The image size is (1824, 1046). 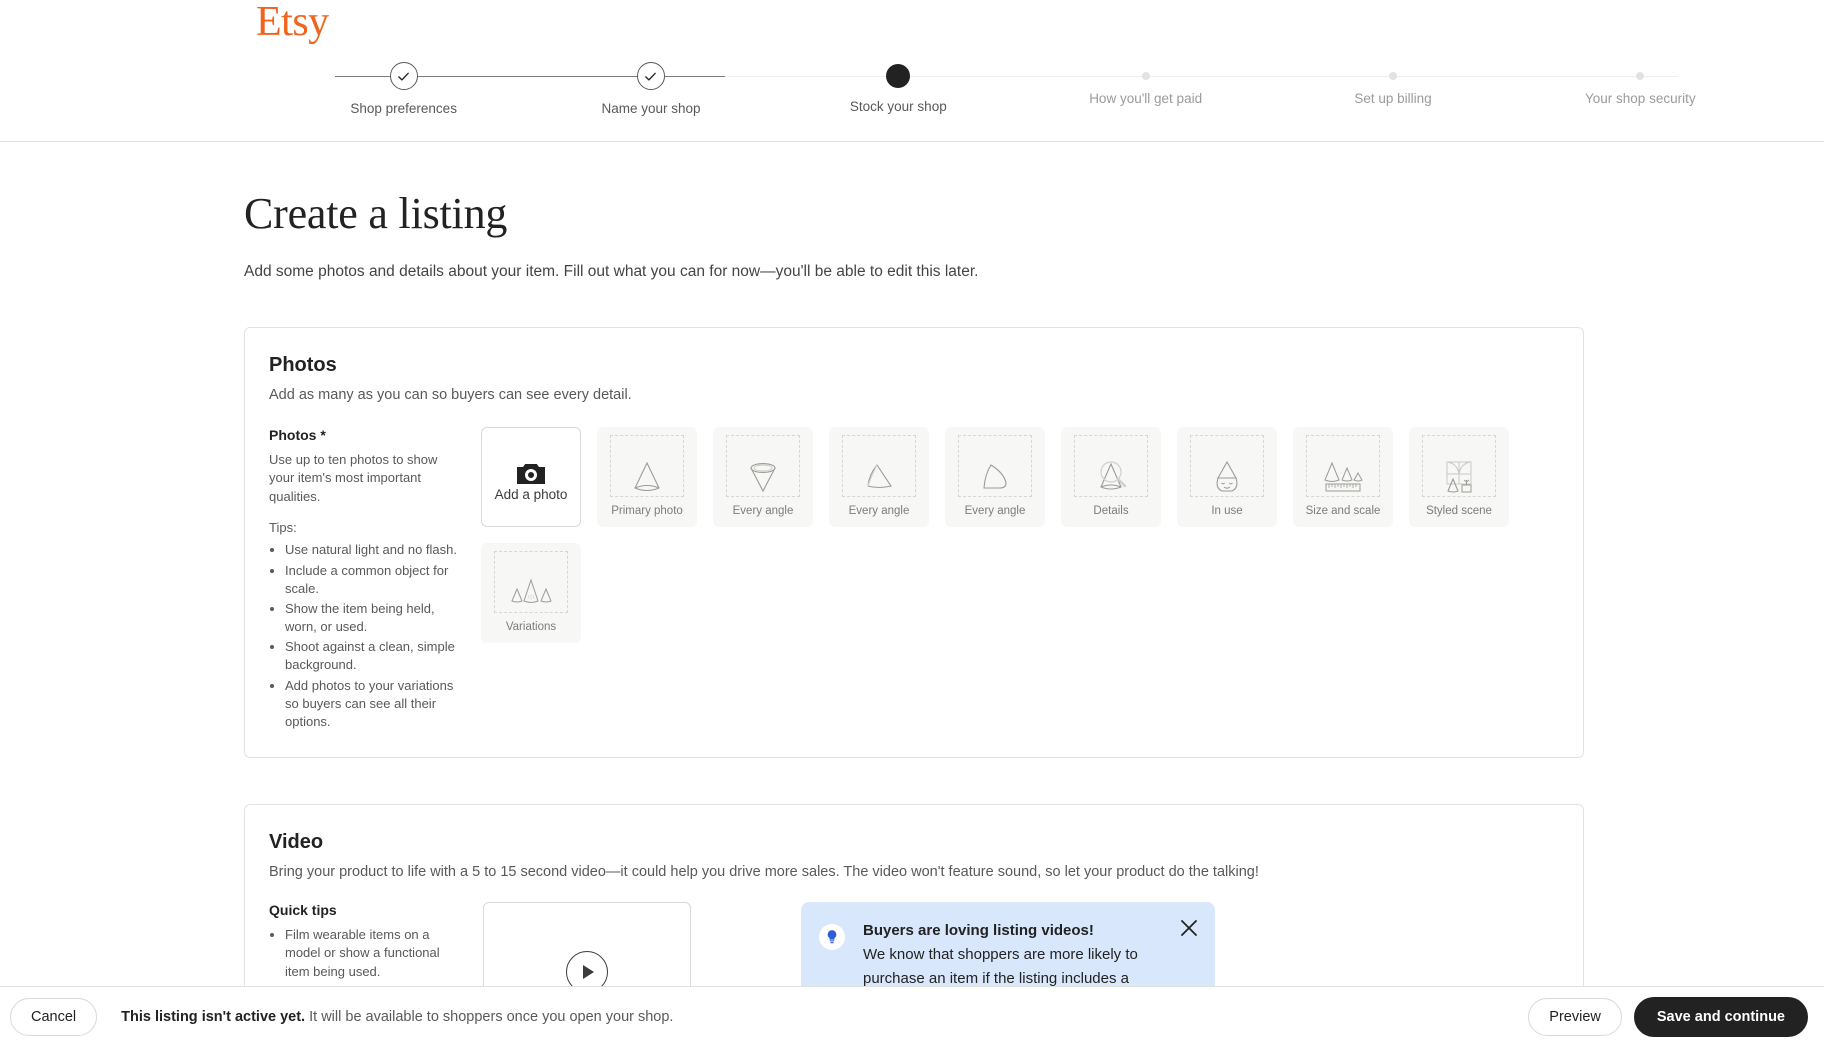 What do you see at coordinates (978, 931) in the screenshot?
I see `callout-title: Buyers are loving listing videos!` at bounding box center [978, 931].